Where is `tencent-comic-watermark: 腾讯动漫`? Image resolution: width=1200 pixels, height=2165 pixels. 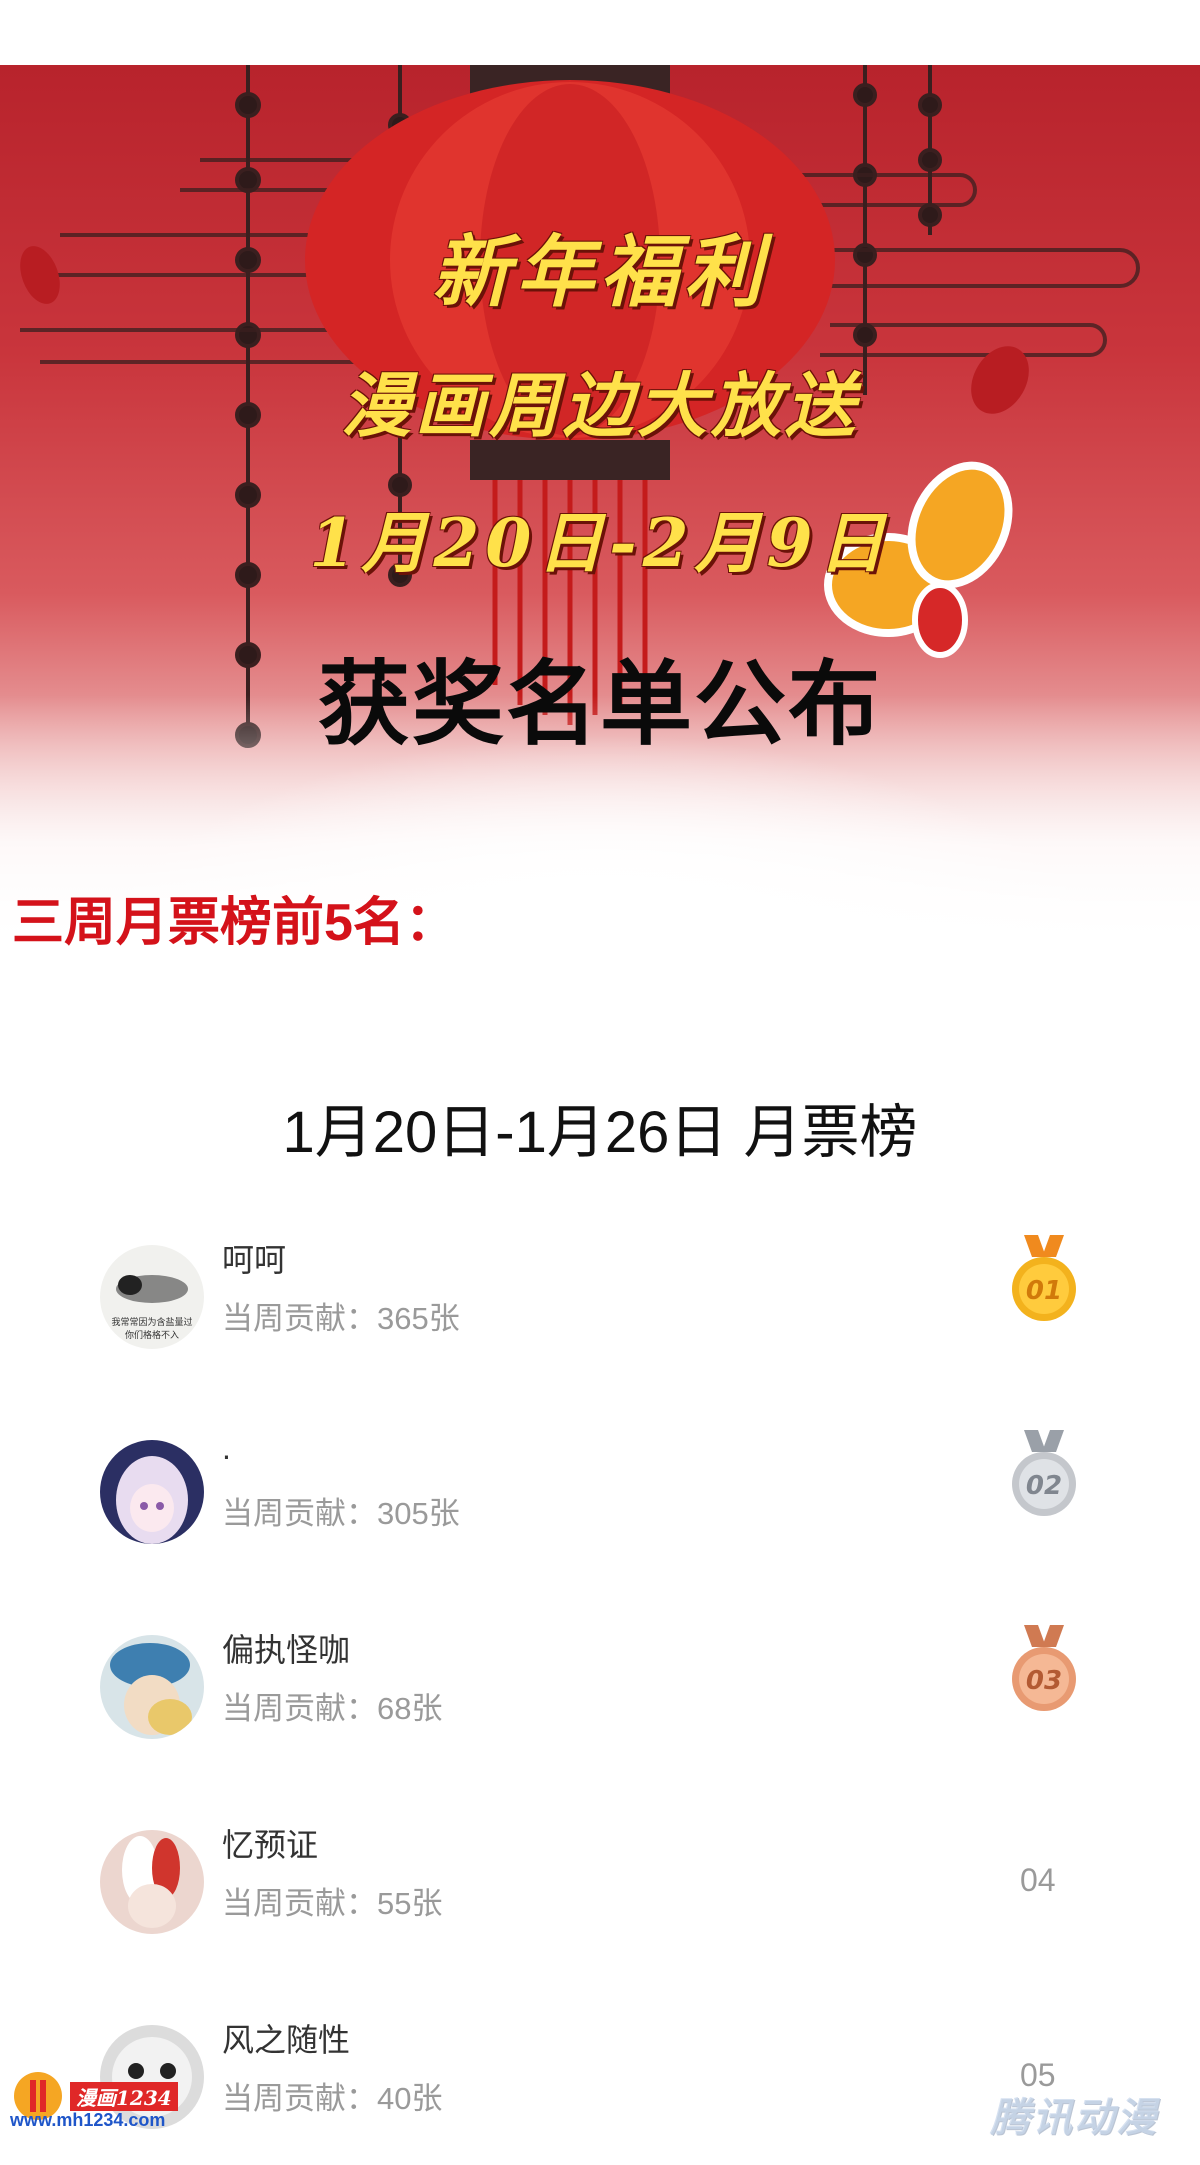 tencent-comic-watermark: 腾讯动漫 is located at coordinates (1074, 2118).